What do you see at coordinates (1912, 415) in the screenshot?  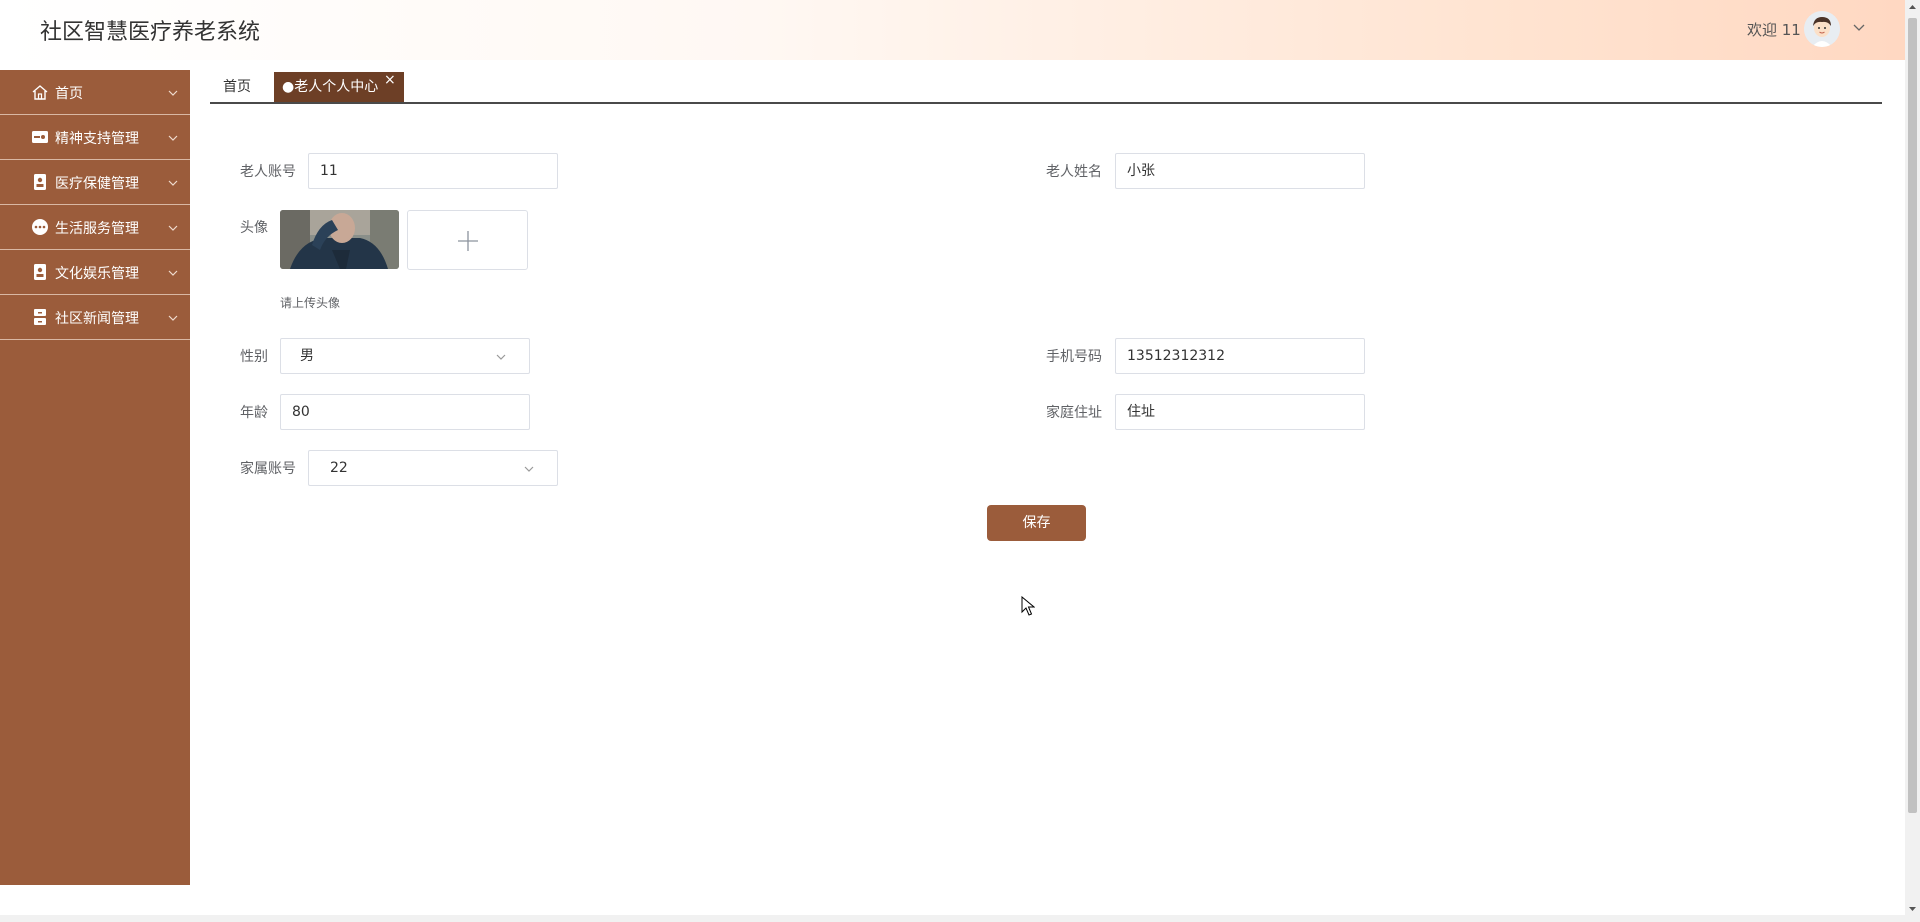 I see `scrollbar-thumb` at bounding box center [1912, 415].